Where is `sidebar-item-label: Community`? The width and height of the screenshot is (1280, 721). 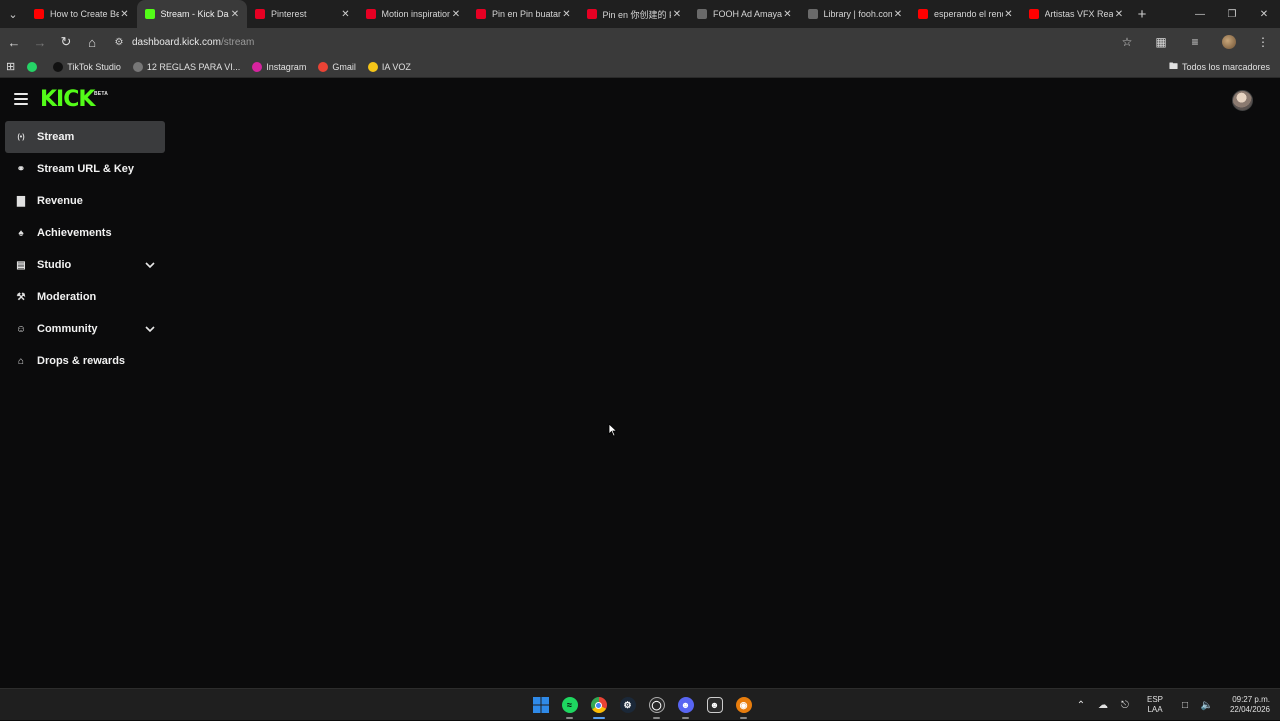 sidebar-item-label: Community is located at coordinates (67, 329).